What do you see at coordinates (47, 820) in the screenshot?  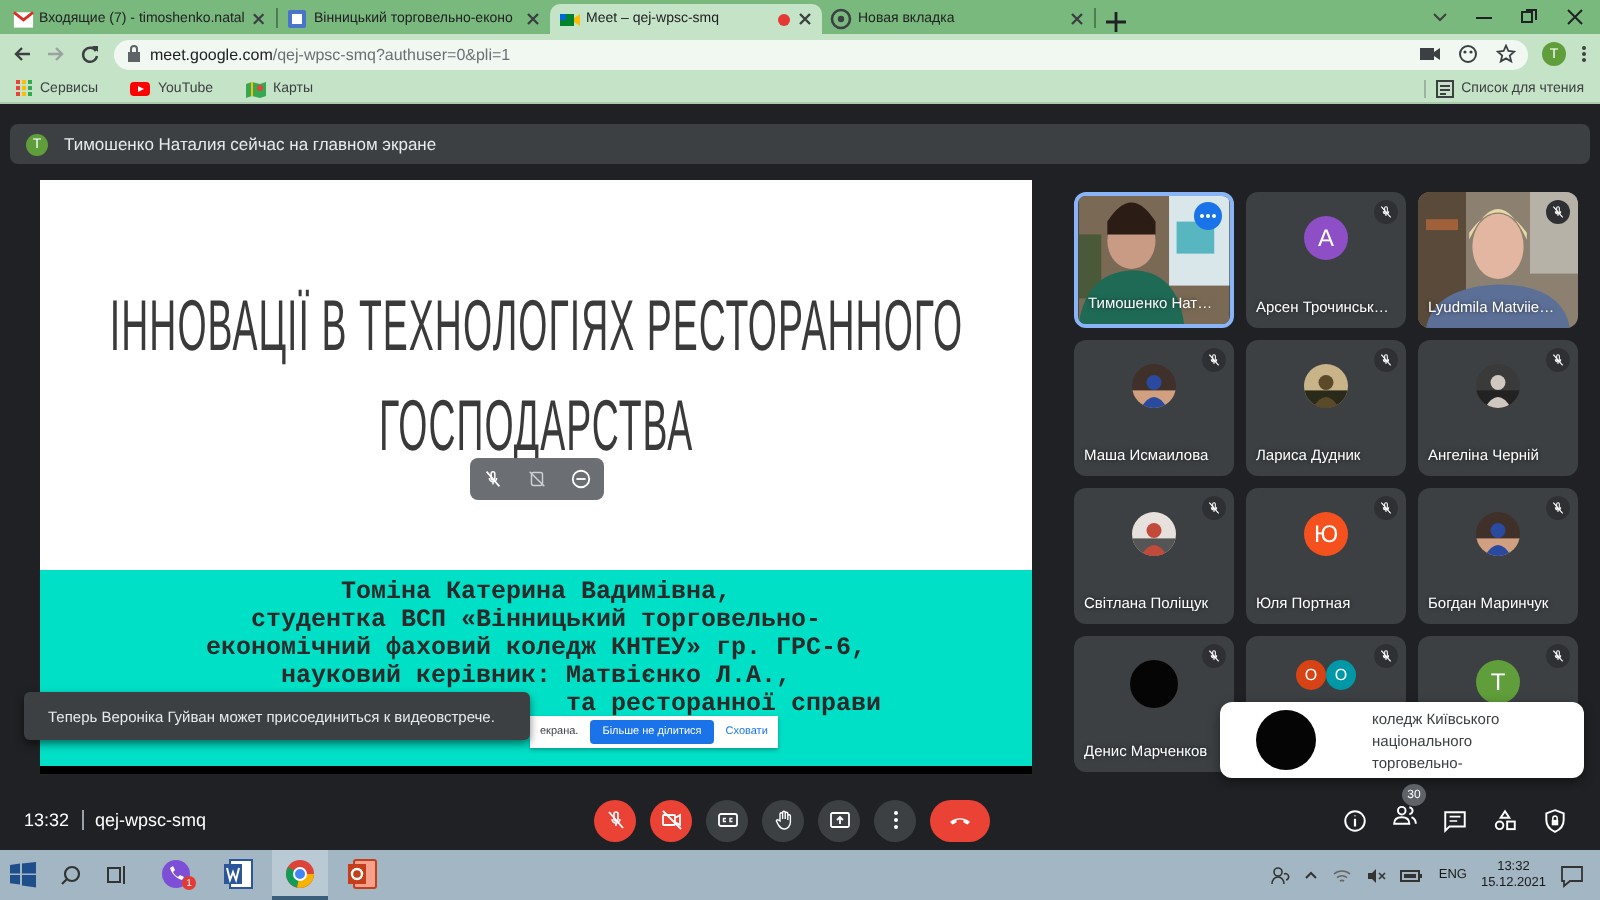 I see `clock-time: 13:32` at bounding box center [47, 820].